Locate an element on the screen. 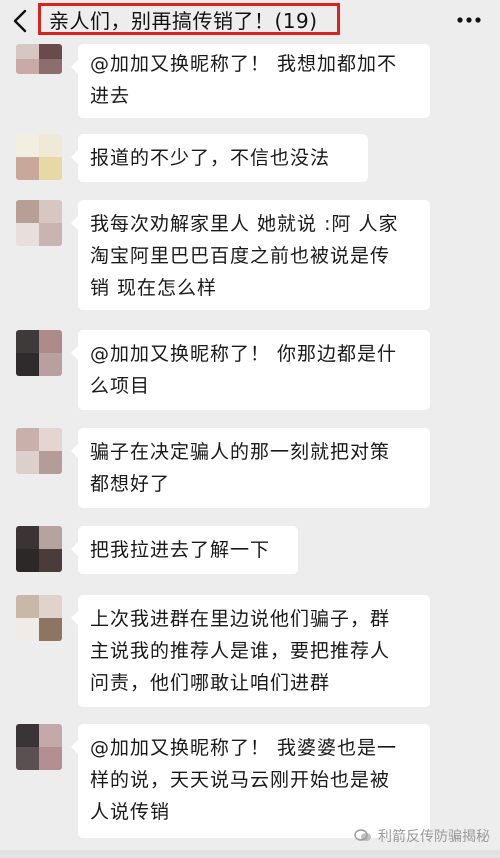  message-bubble: @加加又换昵称了！ 你那边都是什 么项目 is located at coordinates (250, 370).